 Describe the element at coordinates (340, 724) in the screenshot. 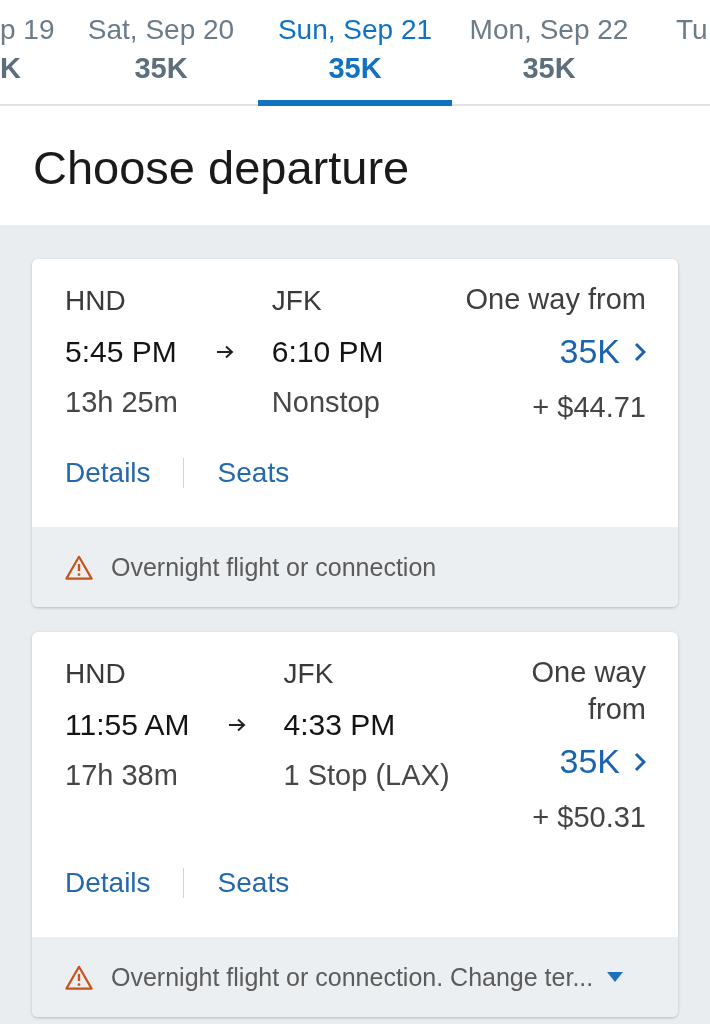

I see `arrival-time: 4:33 PM` at that location.